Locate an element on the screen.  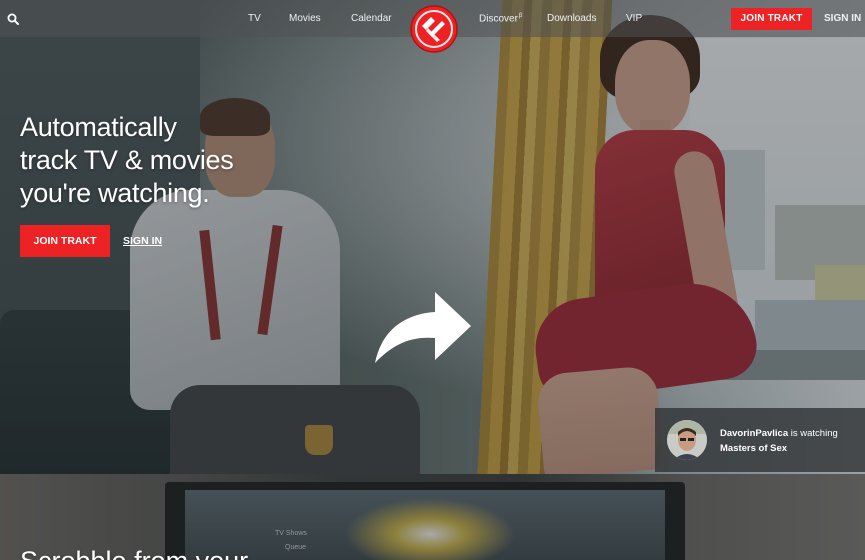
nav-link-discover: Discoverβ is located at coordinates (500, 18).